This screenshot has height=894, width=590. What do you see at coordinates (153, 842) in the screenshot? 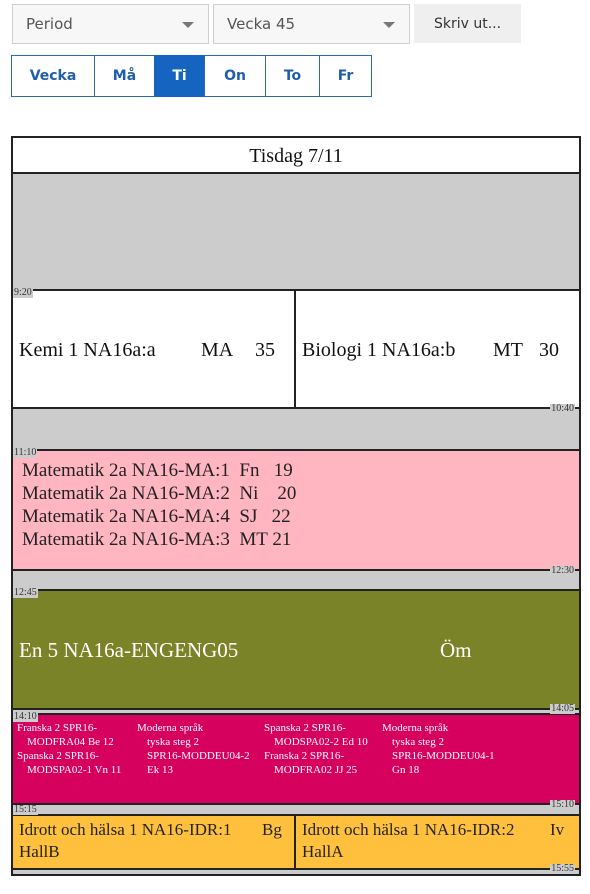
I see `lesson-idrott-1: Idrott och hälsa 1 NA16-IDR:1 Bg HallB` at bounding box center [153, 842].